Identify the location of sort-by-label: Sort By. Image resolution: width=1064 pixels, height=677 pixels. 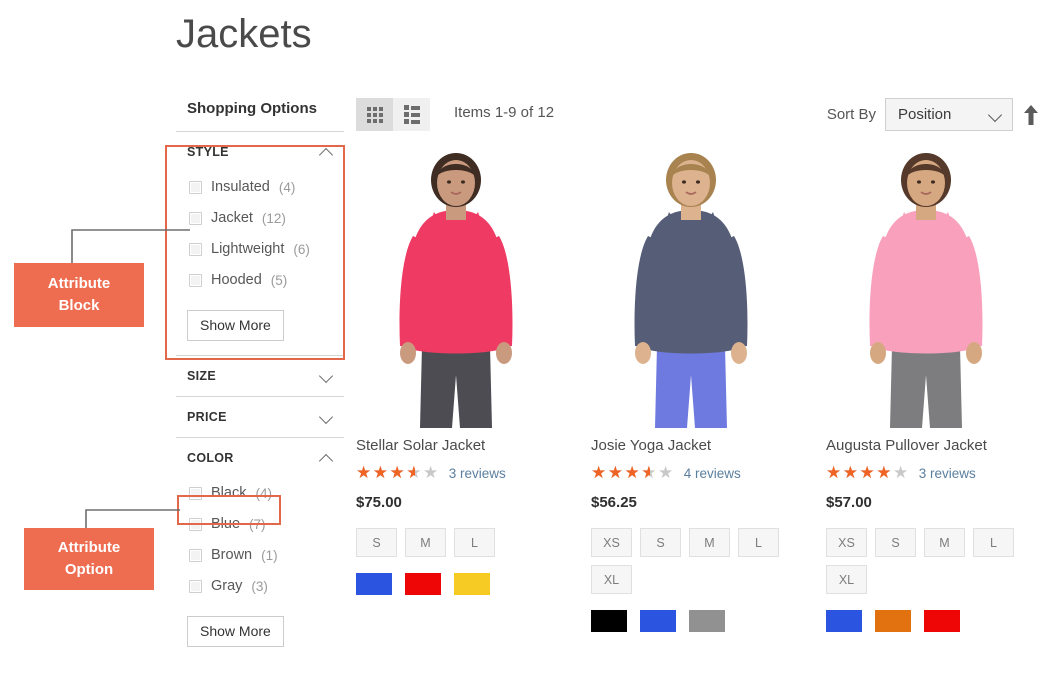
(851, 114).